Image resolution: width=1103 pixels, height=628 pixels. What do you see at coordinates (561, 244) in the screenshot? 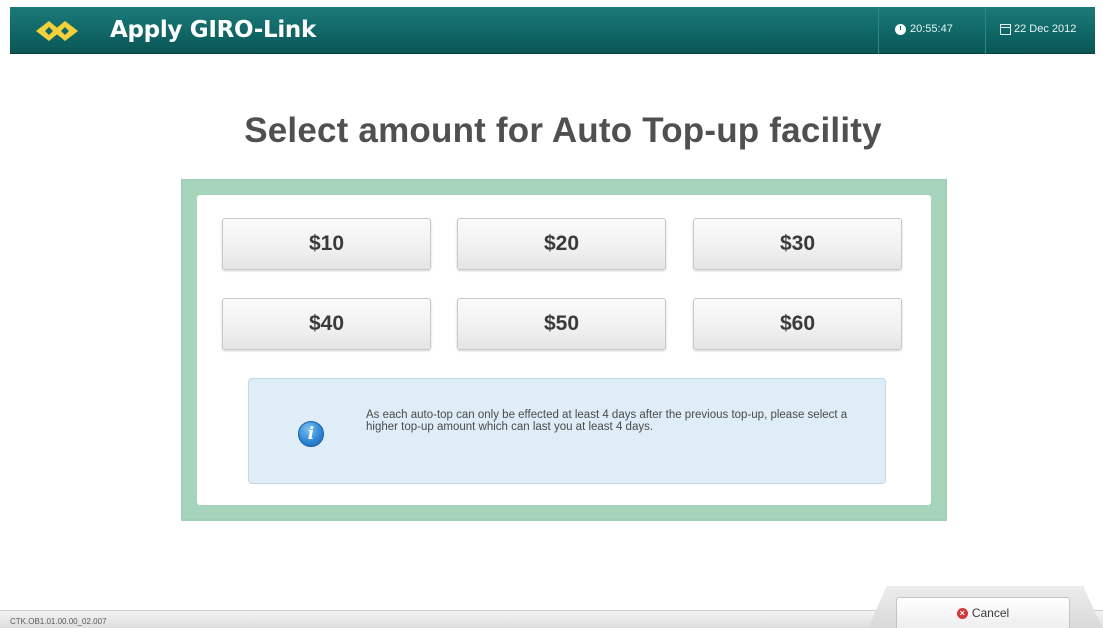
I see `amount-button-20: $20` at bounding box center [561, 244].